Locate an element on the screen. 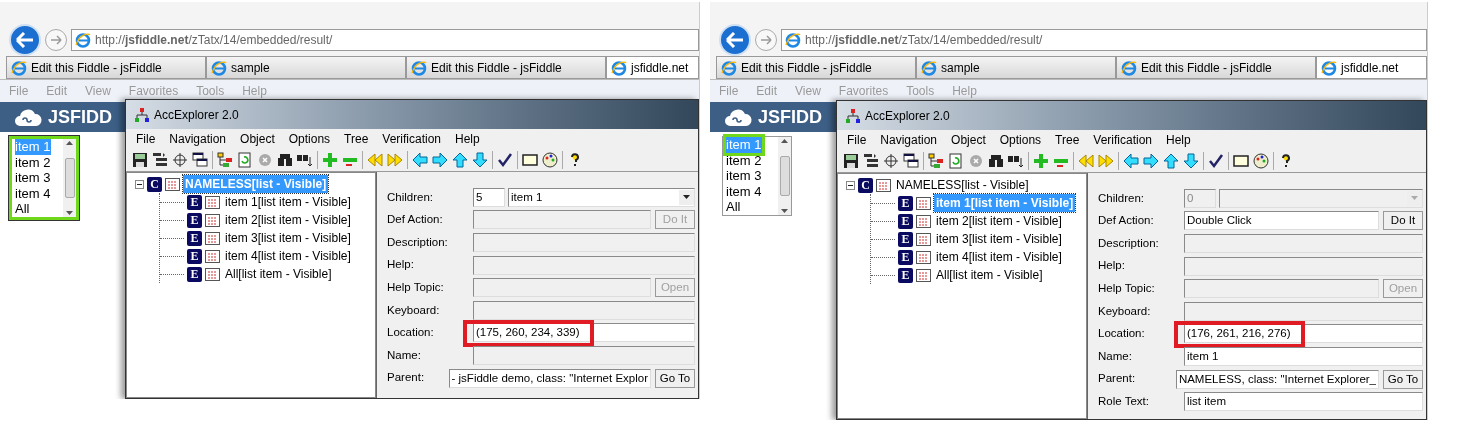 This screenshot has width=1461, height=434. property-field: Double Click is located at coordinates (1281, 221).